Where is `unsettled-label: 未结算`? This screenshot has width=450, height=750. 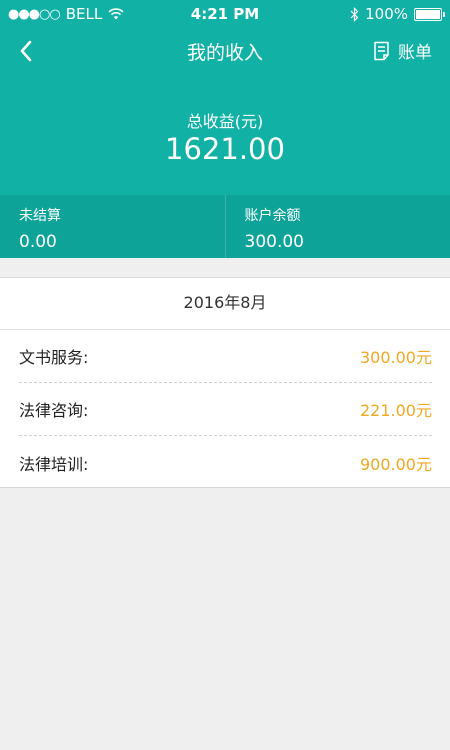
unsettled-label: 未结算 is located at coordinates (40, 216).